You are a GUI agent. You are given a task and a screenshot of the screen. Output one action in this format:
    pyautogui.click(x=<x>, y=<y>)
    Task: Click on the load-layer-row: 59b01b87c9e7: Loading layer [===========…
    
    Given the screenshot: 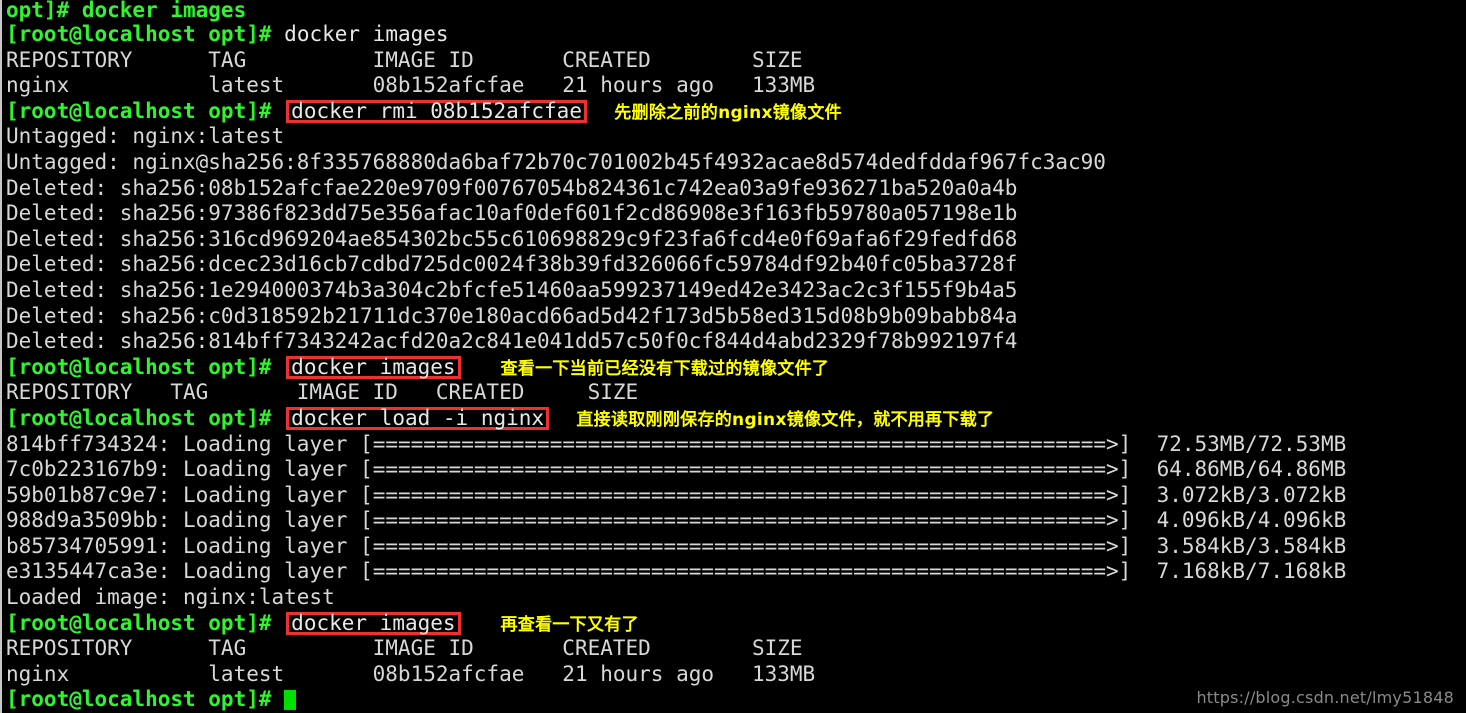 What is the action you would take?
    pyautogui.click(x=676, y=494)
    